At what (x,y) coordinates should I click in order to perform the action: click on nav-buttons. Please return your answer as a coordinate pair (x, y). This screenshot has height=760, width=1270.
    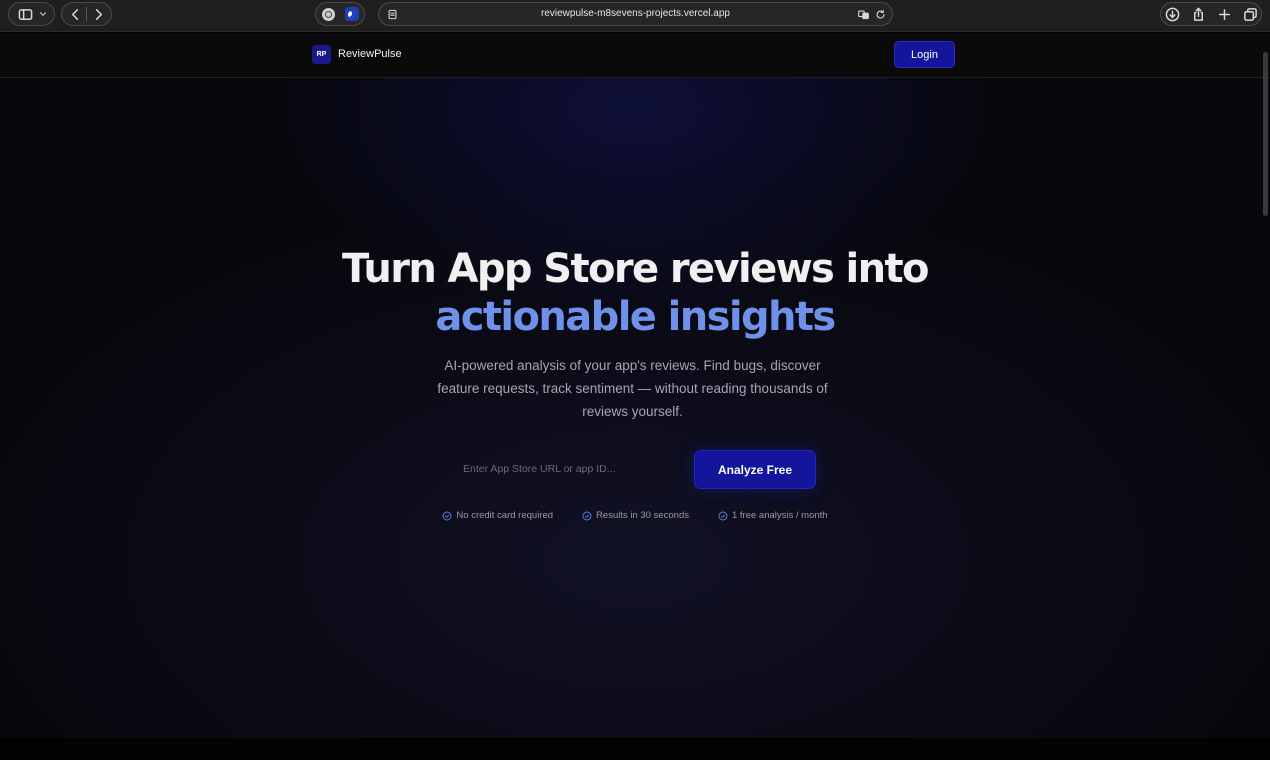
    Looking at the image, I should click on (86, 14).